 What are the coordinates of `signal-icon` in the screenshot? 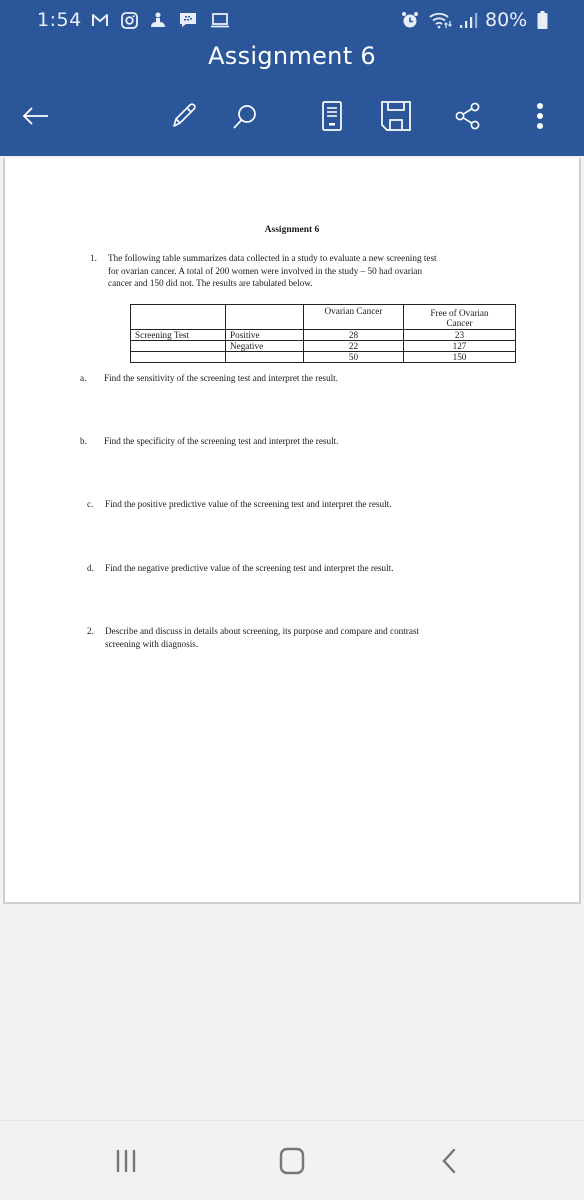 It's located at (469, 20).